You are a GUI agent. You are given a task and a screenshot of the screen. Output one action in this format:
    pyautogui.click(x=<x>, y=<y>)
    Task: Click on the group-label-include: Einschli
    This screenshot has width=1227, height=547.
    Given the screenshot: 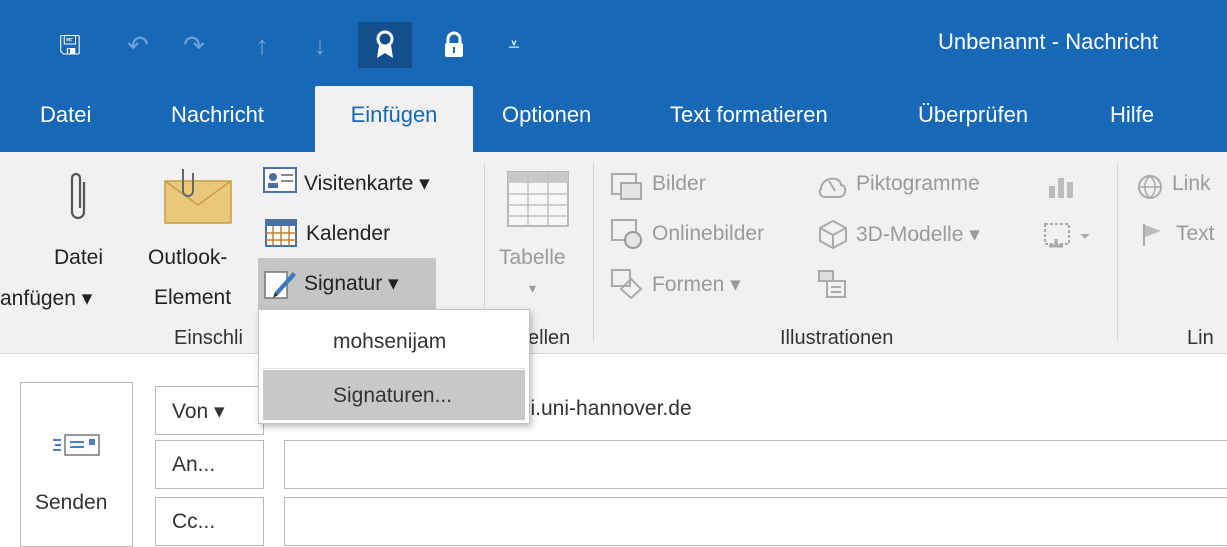 What is the action you would take?
    pyautogui.click(x=208, y=338)
    